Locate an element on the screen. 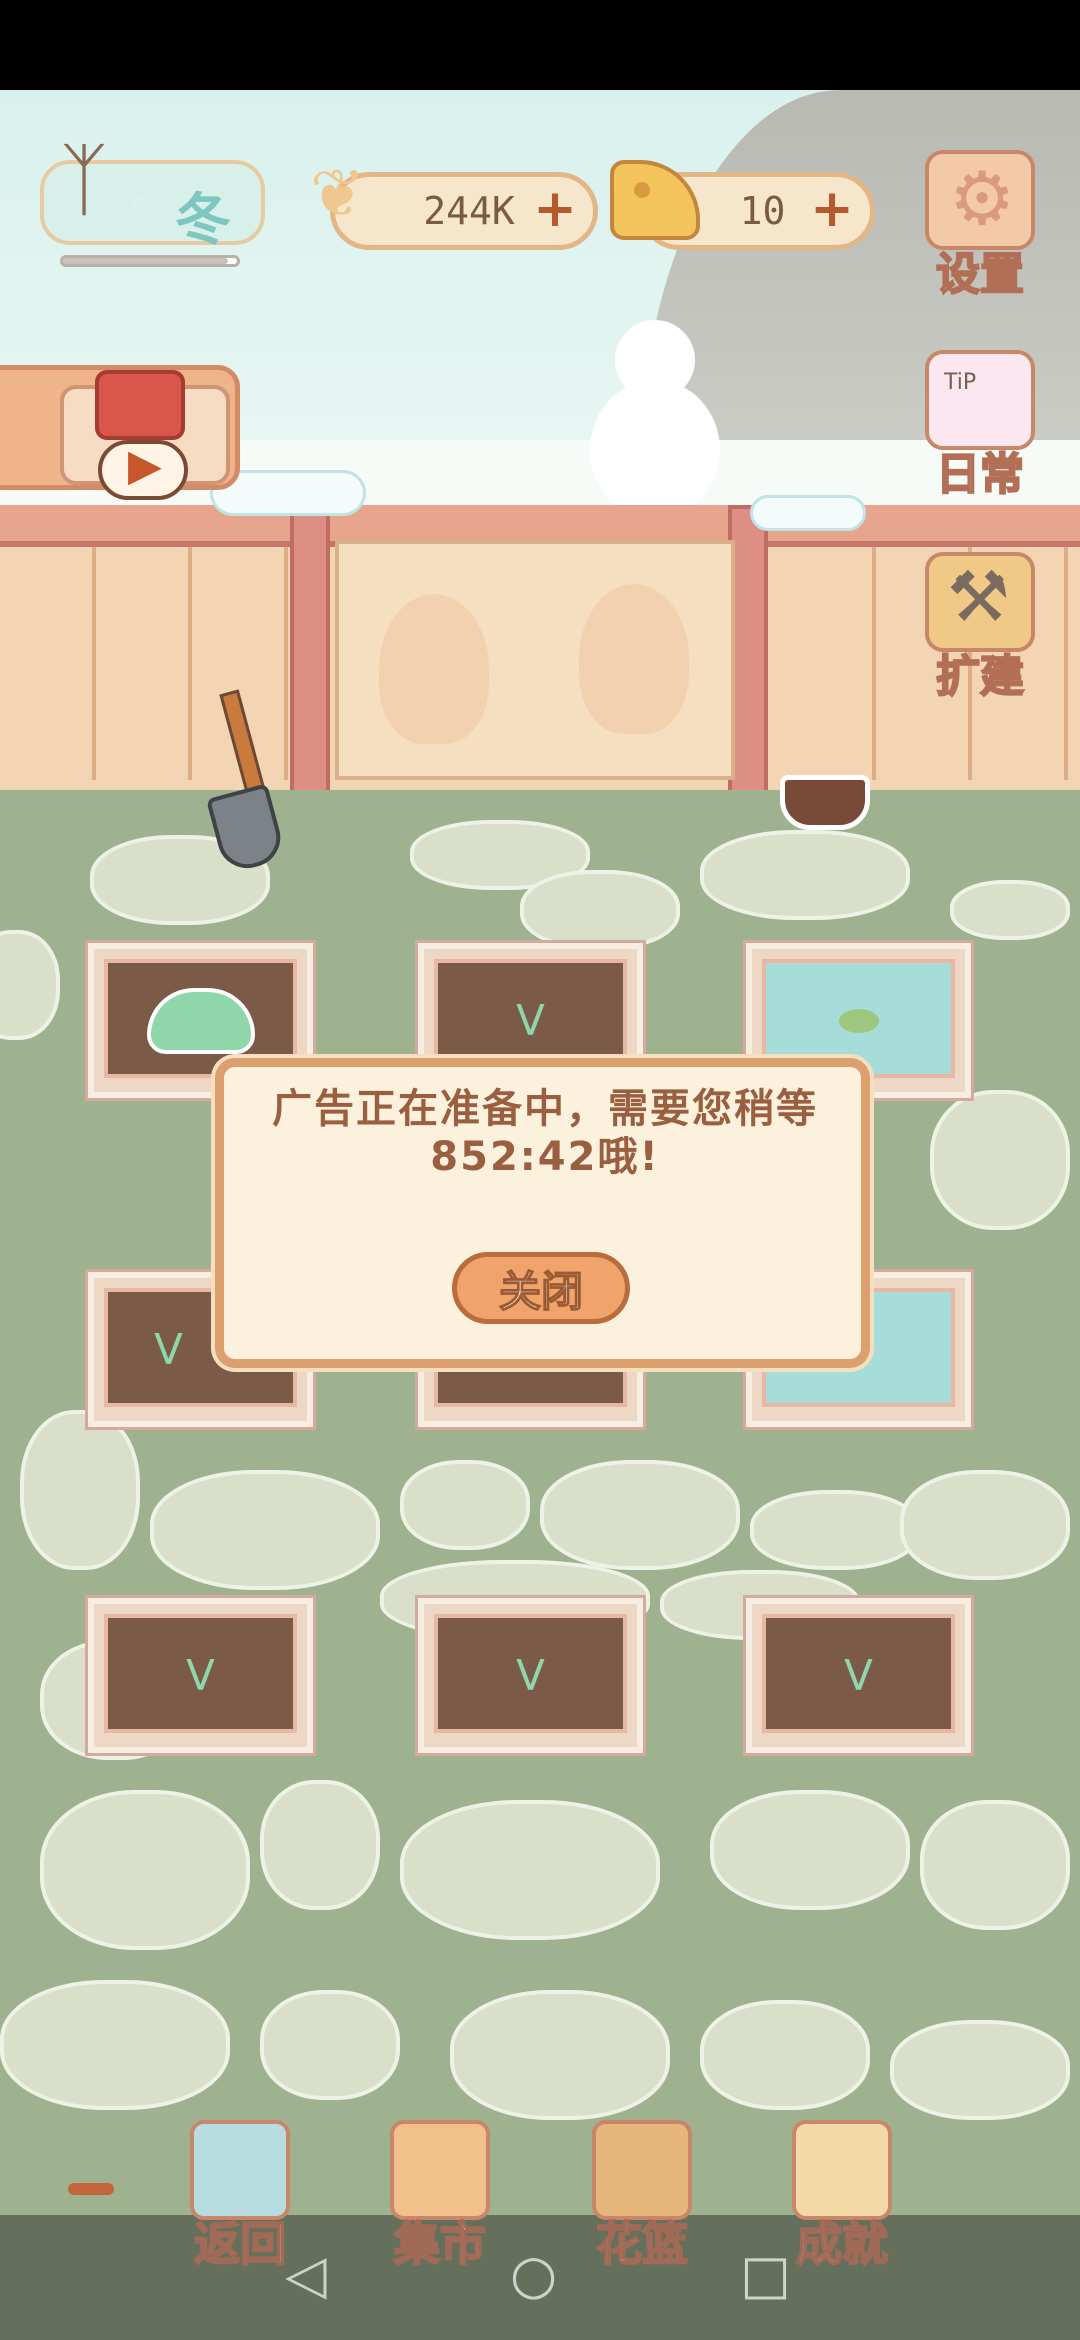  nav-flower-basket-button: 花篮 is located at coordinates (642, 2196).